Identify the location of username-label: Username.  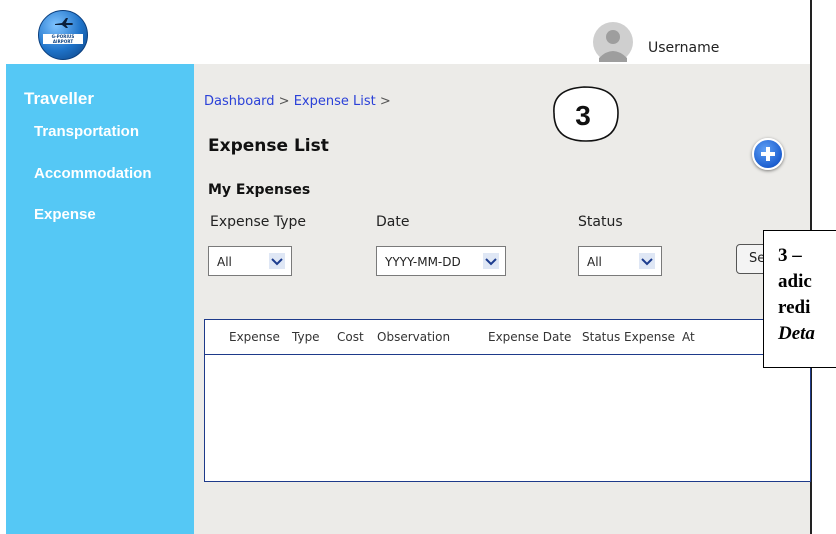
(683, 48).